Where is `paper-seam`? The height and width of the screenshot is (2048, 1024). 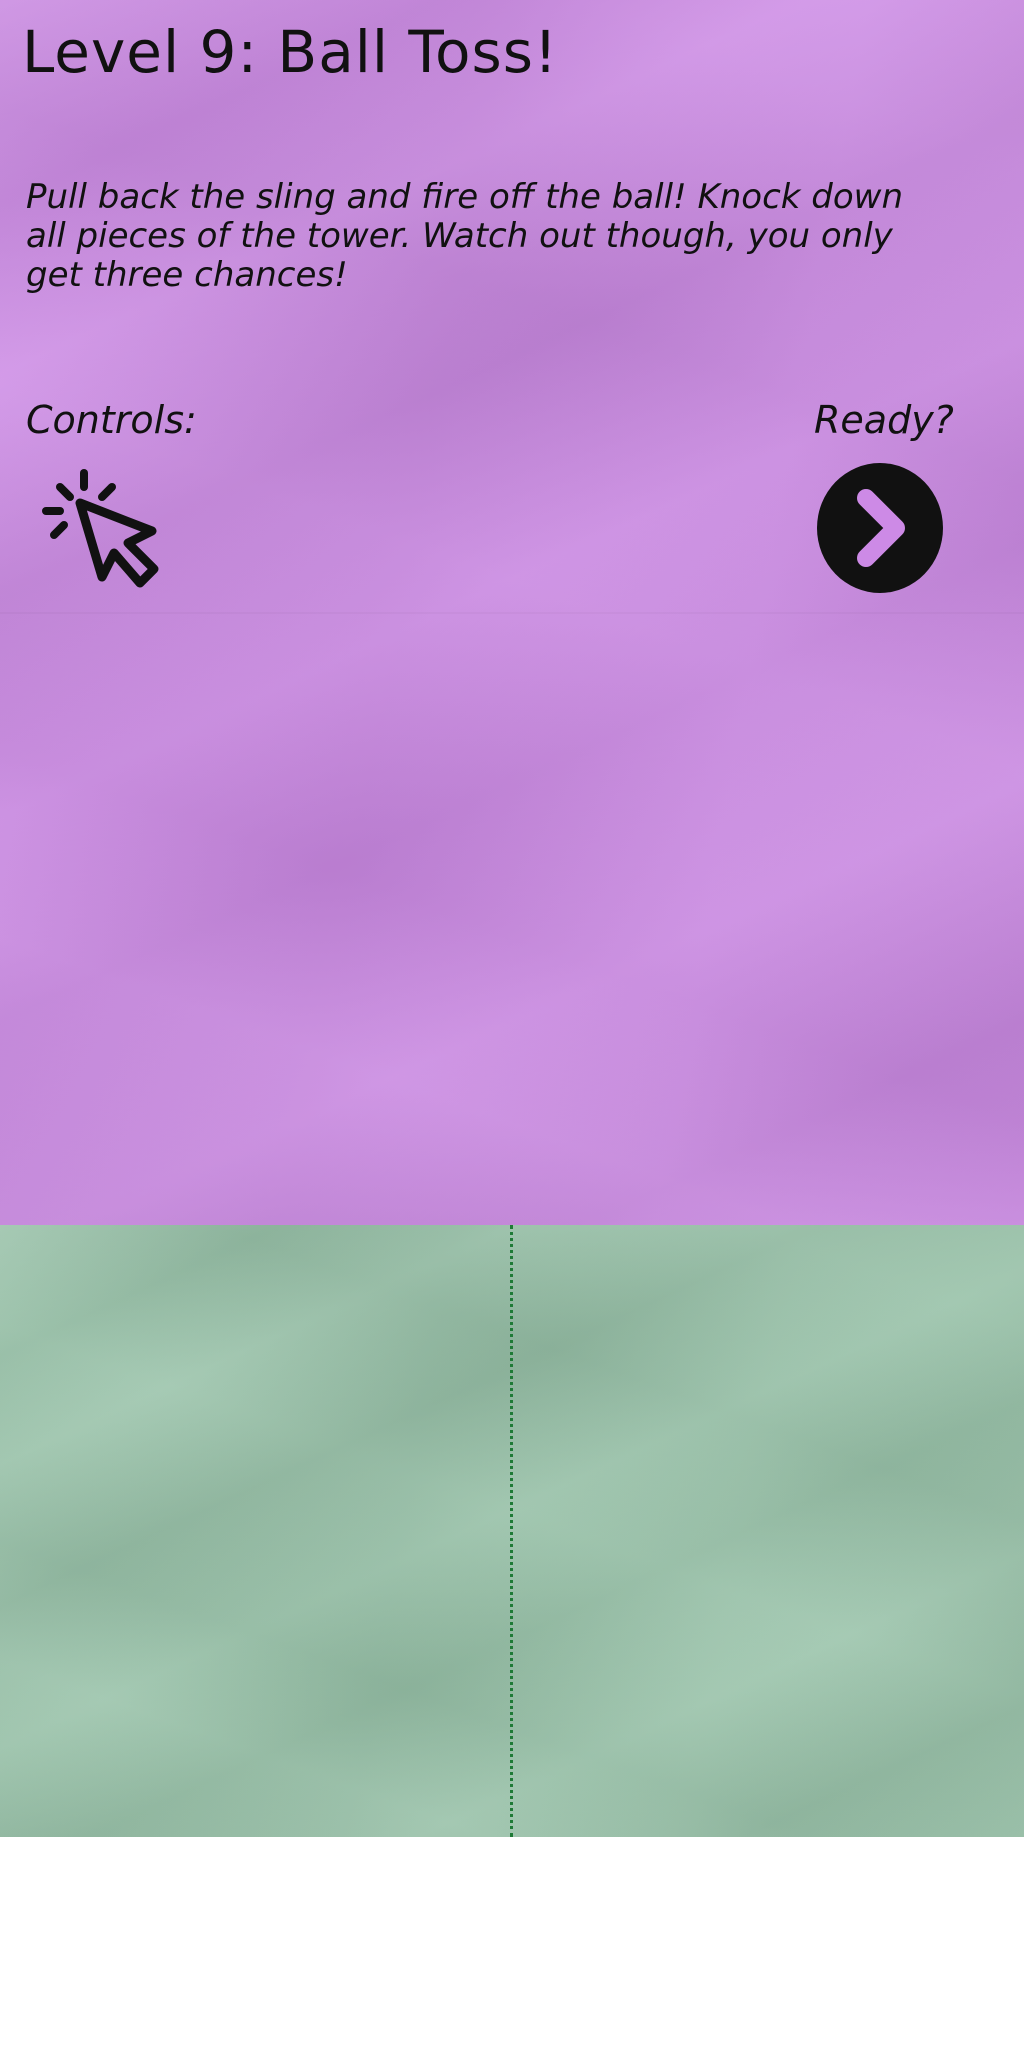
paper-seam is located at coordinates (512, 613).